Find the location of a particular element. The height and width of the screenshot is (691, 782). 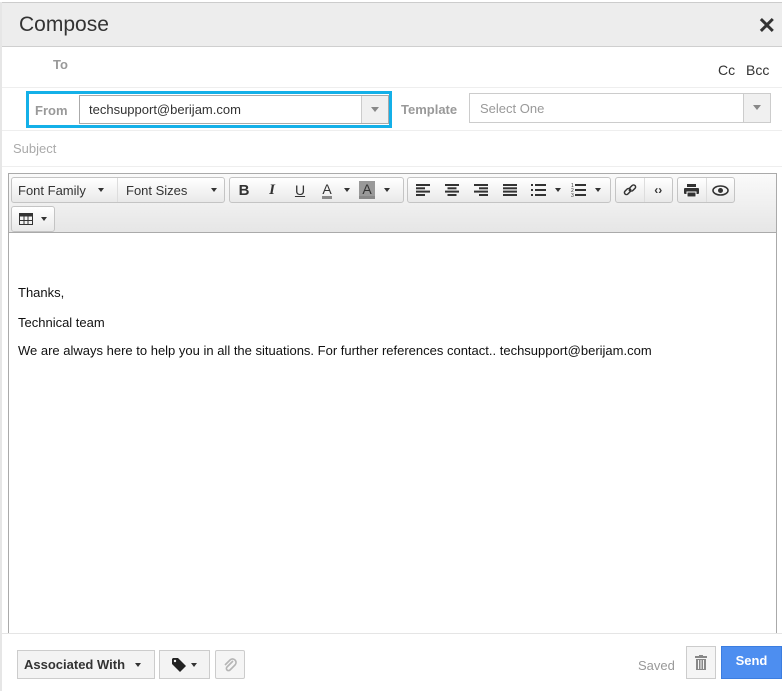

align-left-button is located at coordinates (422, 190).